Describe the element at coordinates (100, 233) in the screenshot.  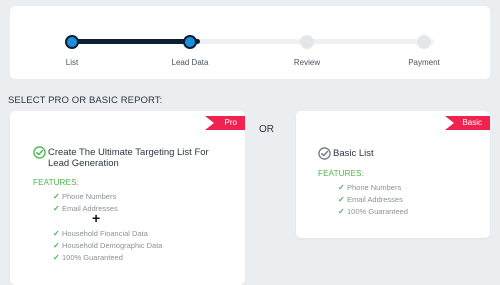
I see `pro-feature-item: ✓ Household Financial Data` at that location.